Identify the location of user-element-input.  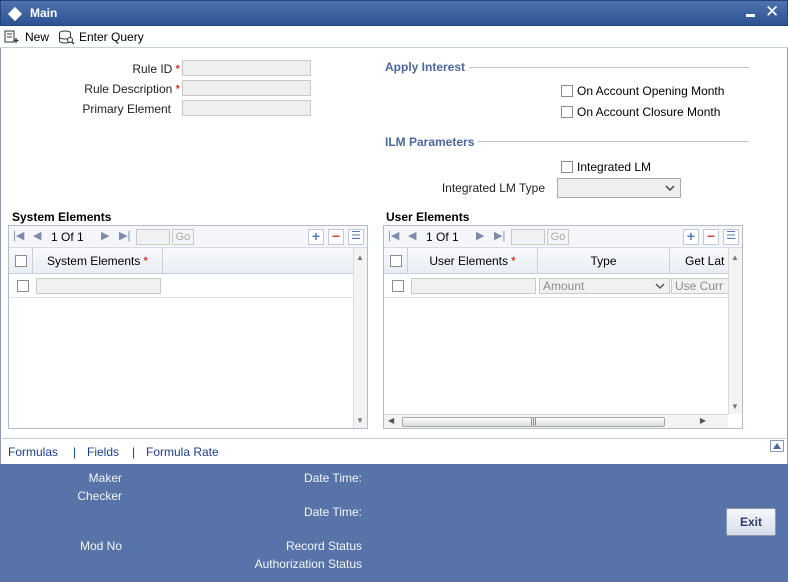
(473, 286).